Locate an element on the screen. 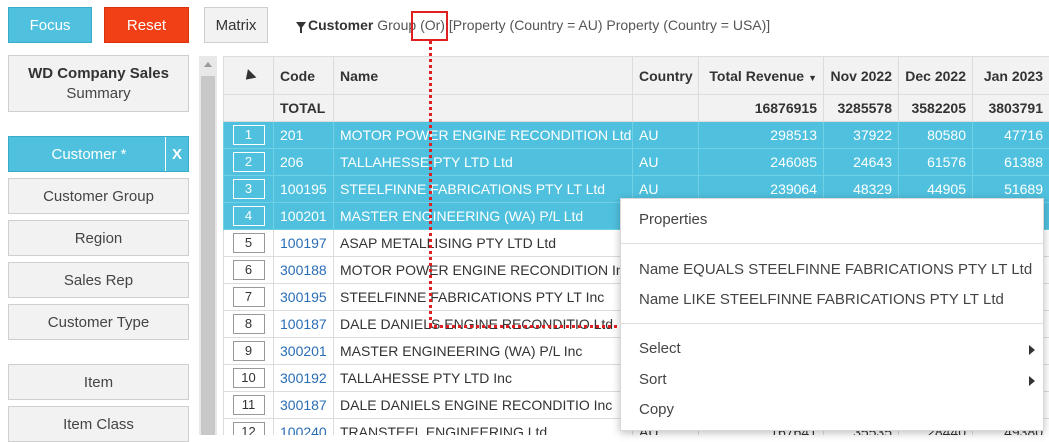 This screenshot has height=442, width=1049. nov-2022-cell: 24643 is located at coordinates (861, 162).